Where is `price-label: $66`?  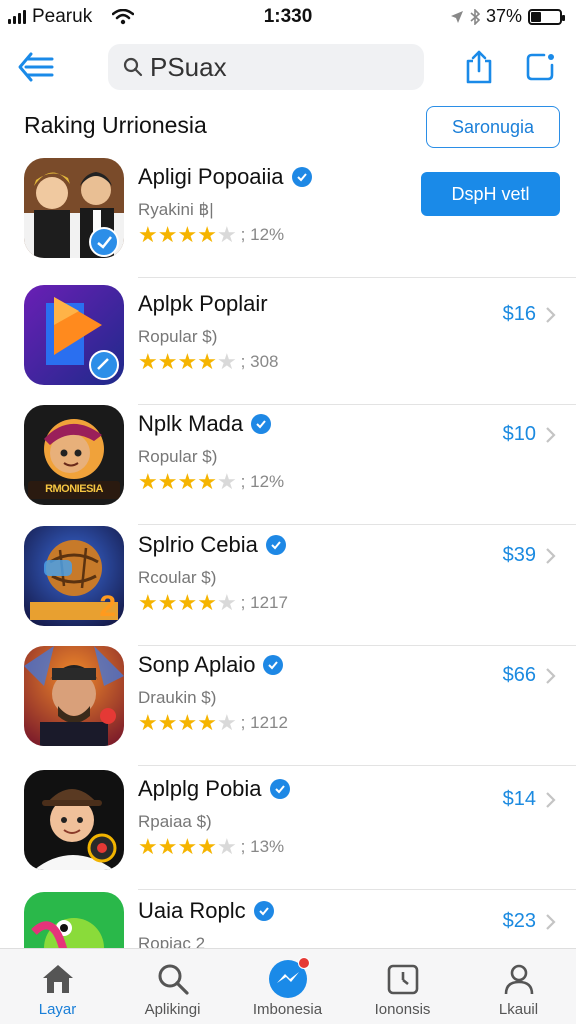 price-label: $66 is located at coordinates (519, 675).